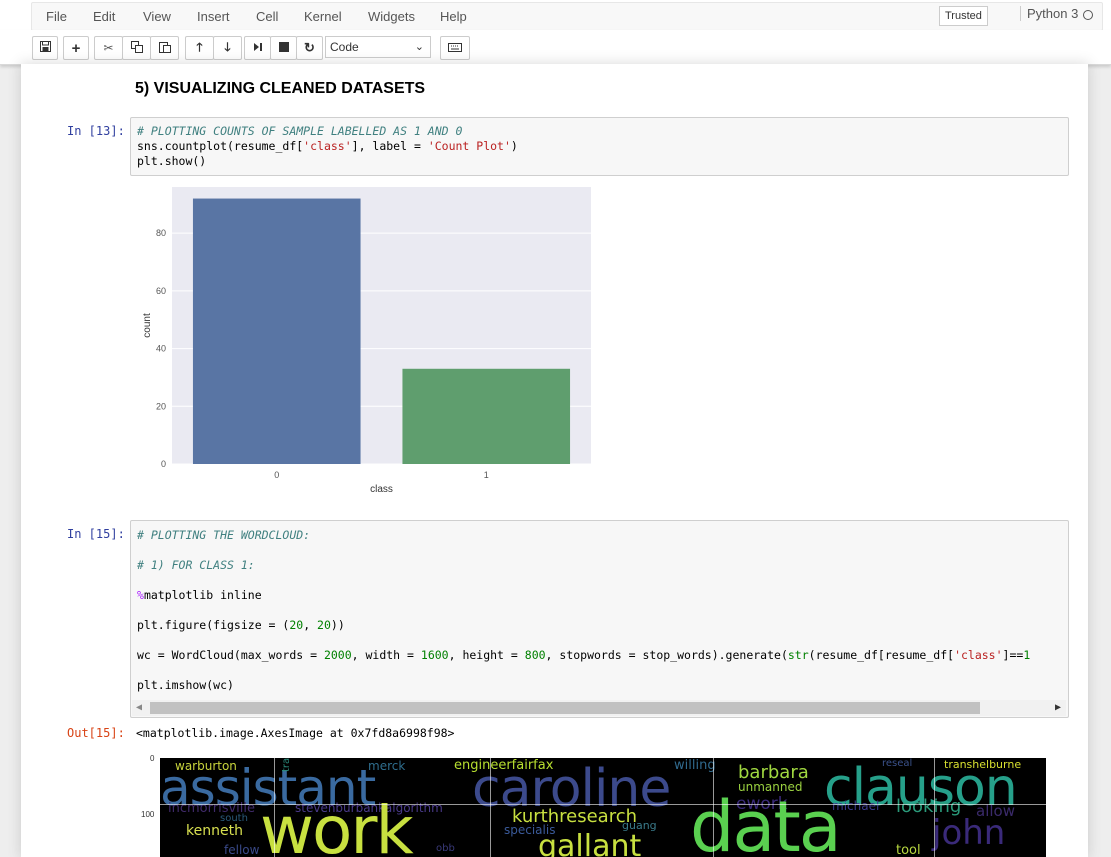 The height and width of the screenshot is (857, 1111). Describe the element at coordinates (139, 707) in the screenshot. I see `scroll-left-icon: ◀` at that location.